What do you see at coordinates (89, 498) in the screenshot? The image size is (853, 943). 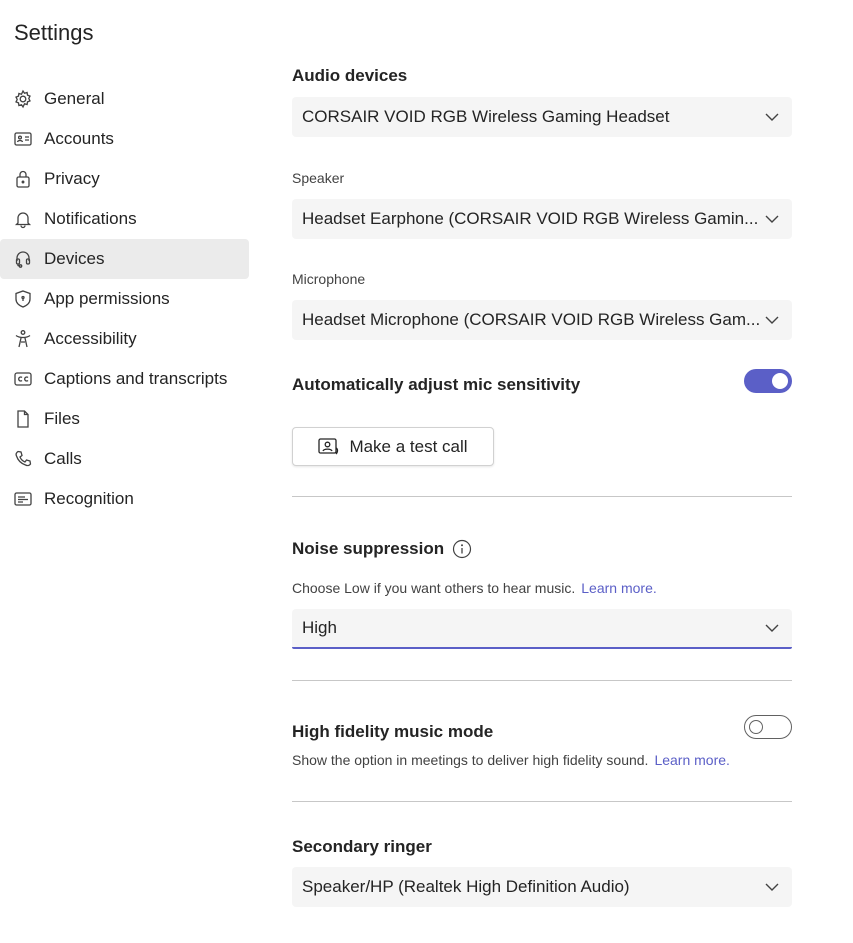 I see `sidebar-item-label: Recognition` at bounding box center [89, 498].